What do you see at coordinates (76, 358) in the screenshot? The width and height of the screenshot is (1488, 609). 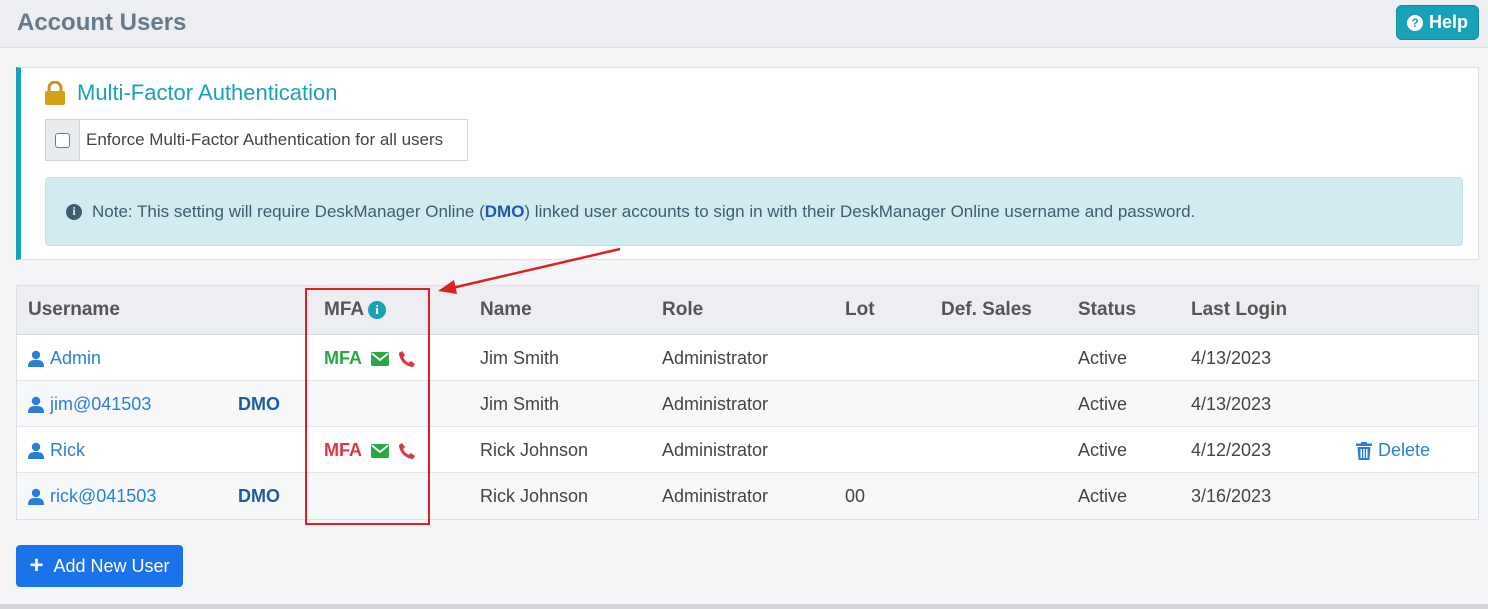 I see `username-text: Admin` at bounding box center [76, 358].